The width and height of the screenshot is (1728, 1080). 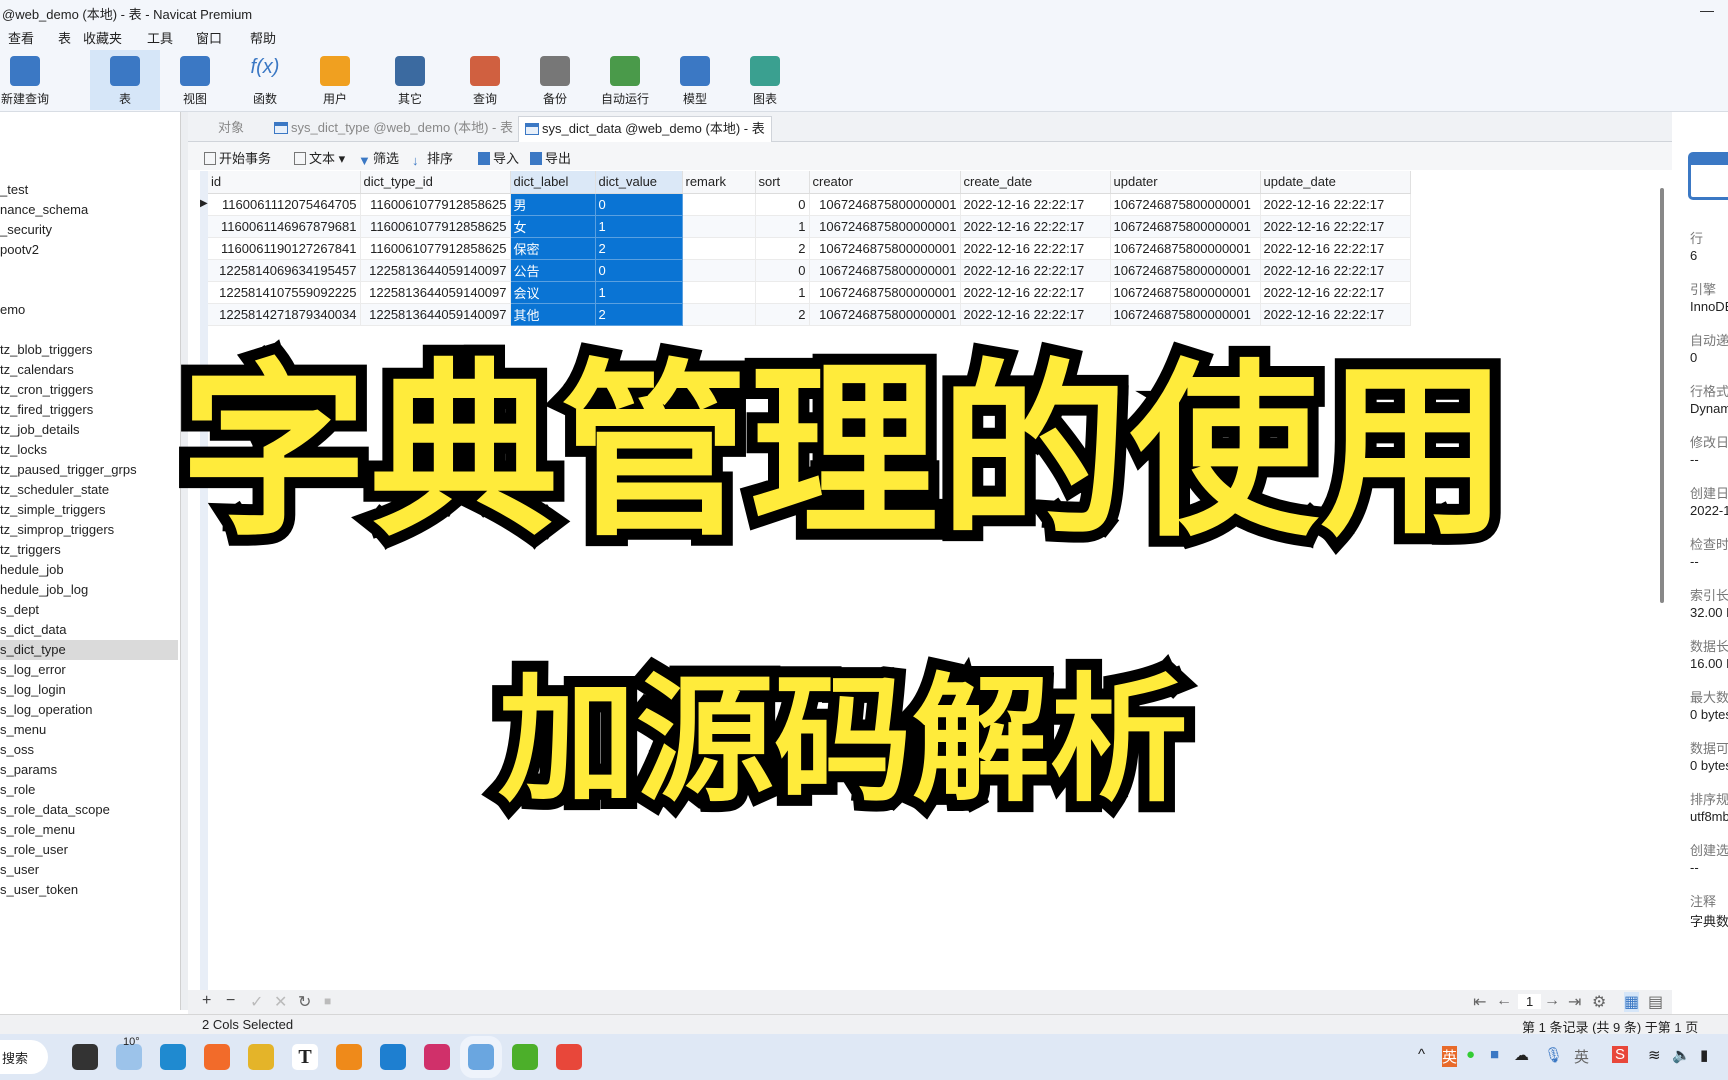 What do you see at coordinates (195, 80) in the screenshot?
I see `toolbar-view-button: 视图` at bounding box center [195, 80].